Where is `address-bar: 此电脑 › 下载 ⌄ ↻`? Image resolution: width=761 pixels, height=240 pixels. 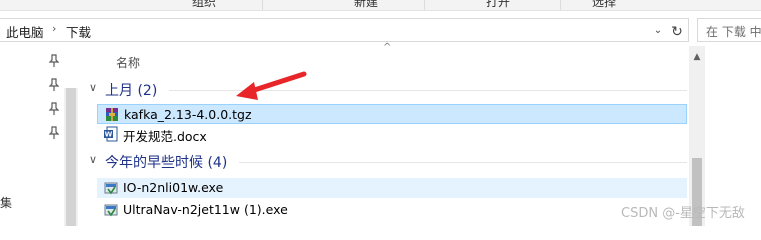
address-bar: 此电脑 › 下载 ⌄ ↻ is located at coordinates (344, 30).